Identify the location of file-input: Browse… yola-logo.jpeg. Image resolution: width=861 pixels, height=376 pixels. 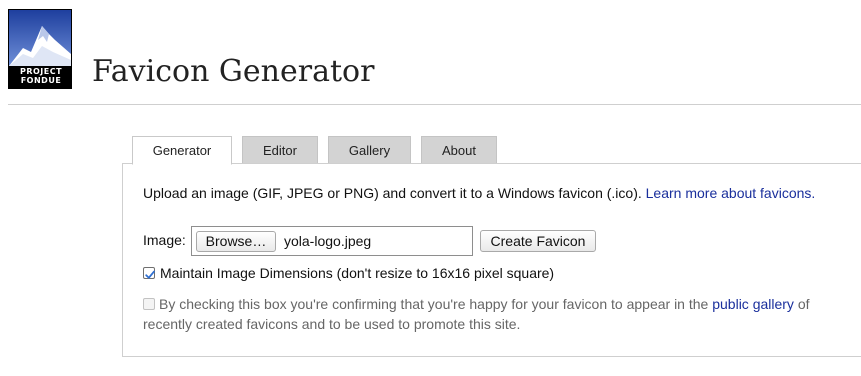
(332, 241).